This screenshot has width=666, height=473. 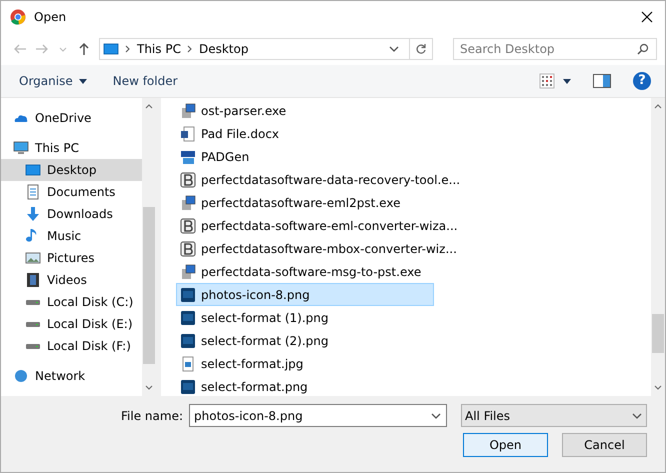 What do you see at coordinates (71, 170) in the screenshot?
I see `sidebar-item: Desktop` at bounding box center [71, 170].